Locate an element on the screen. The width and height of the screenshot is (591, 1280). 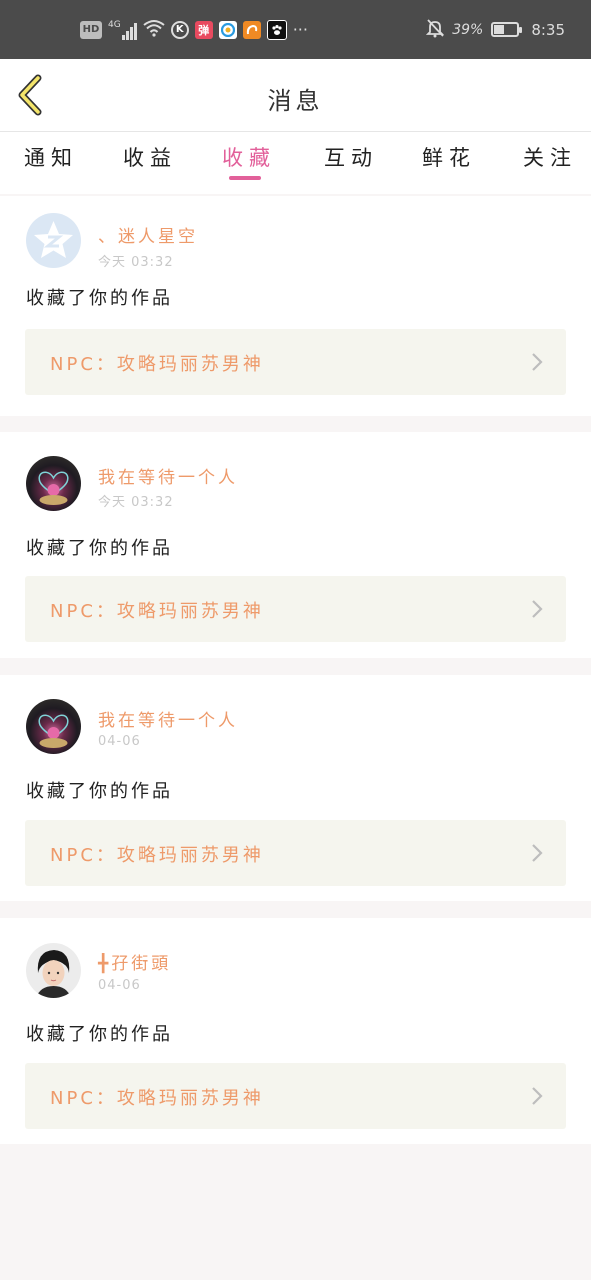
tab-favorites: 收藏 is located at coordinates (249, 157).